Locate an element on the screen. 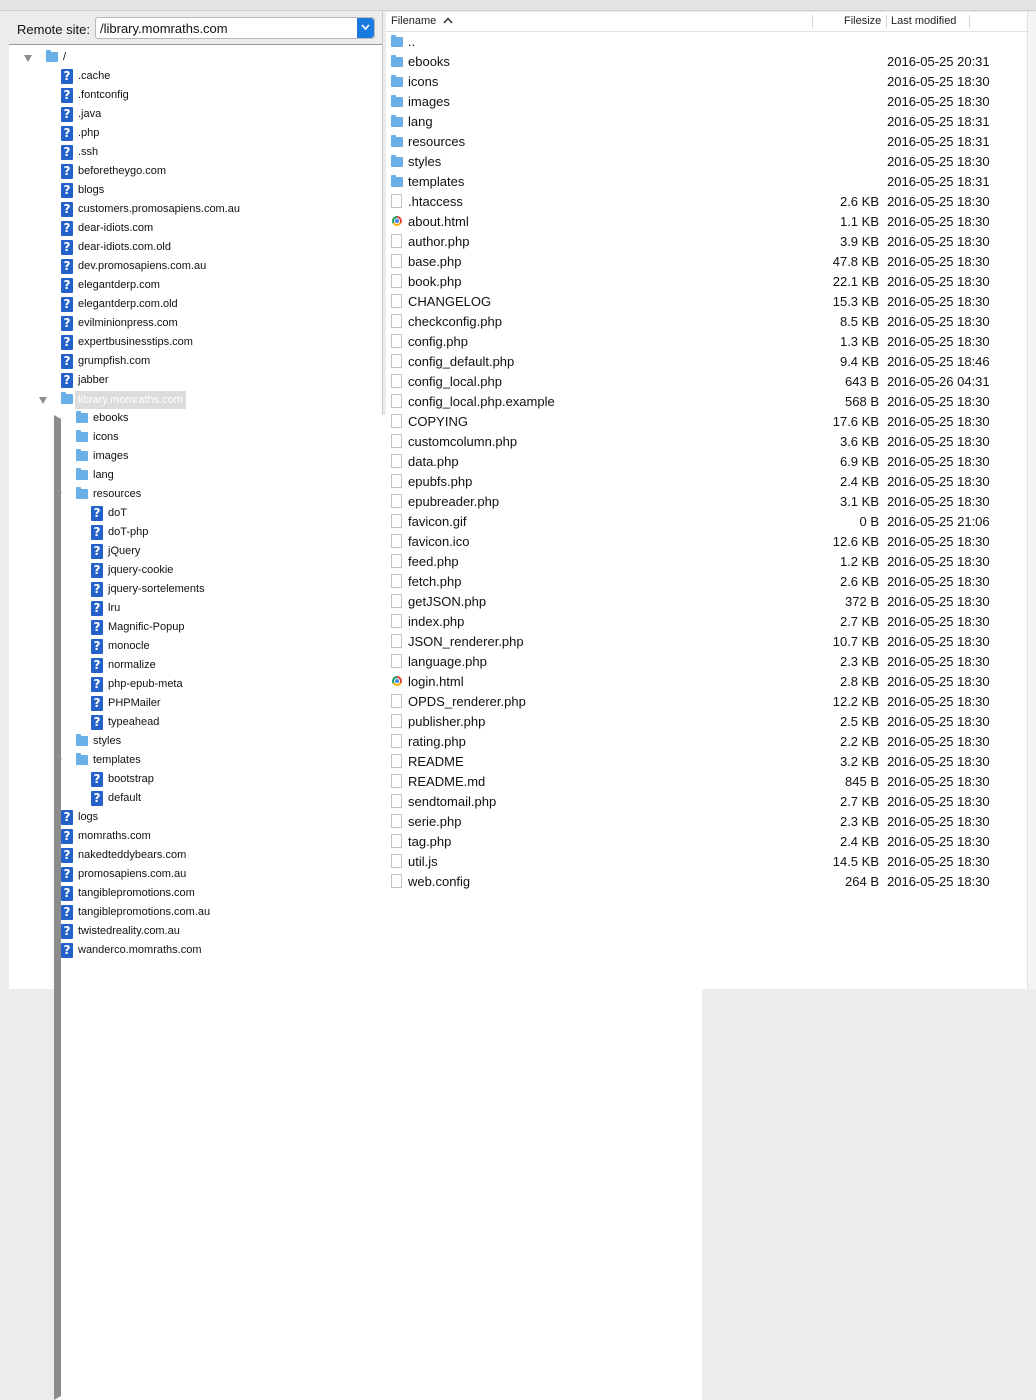 This screenshot has width=1036, height=1400. tree-item: ? expertbusinesstips.com is located at coordinates (195, 343).